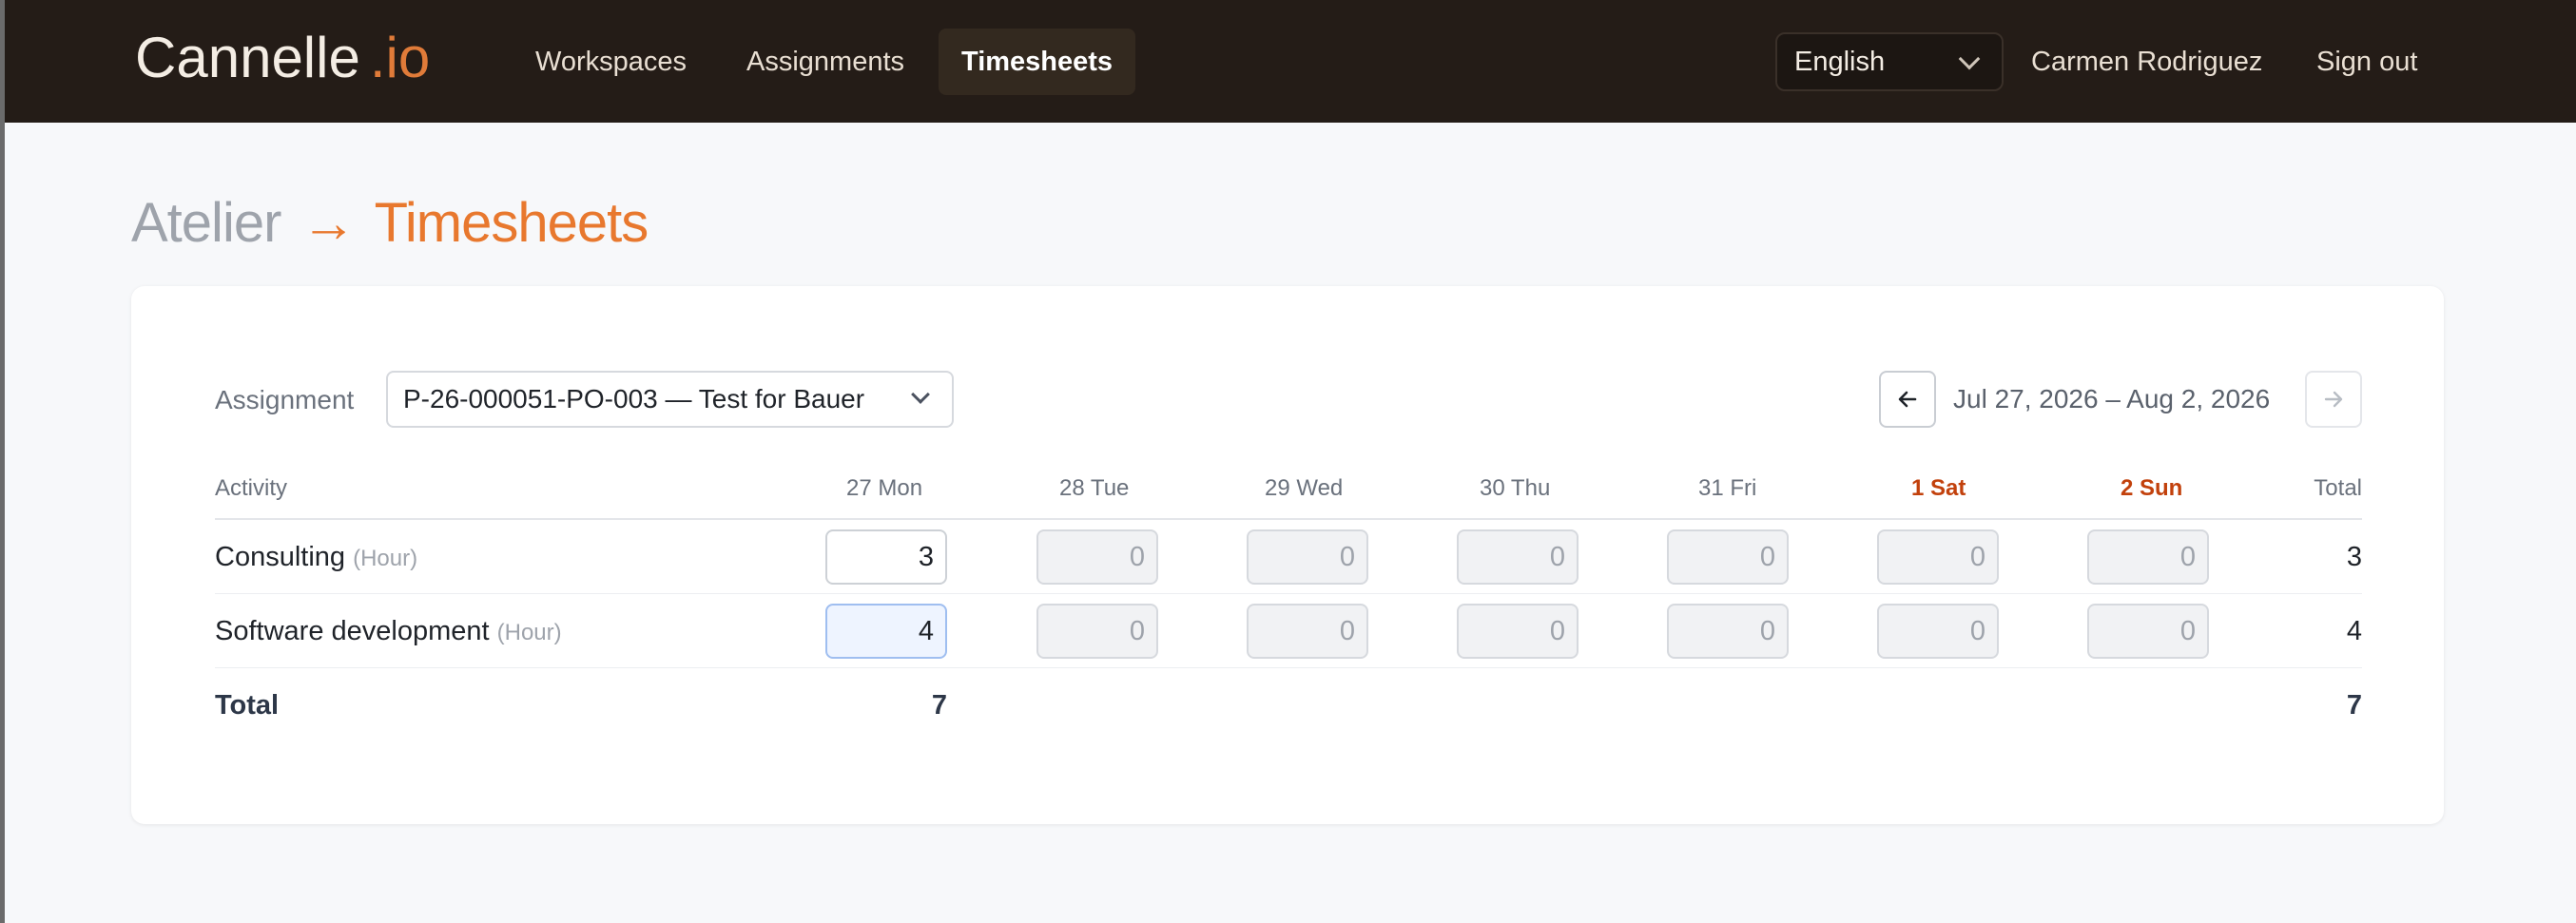 Image resolution: width=2576 pixels, height=923 pixels. I want to click on column-header-day: 28 Tue, so click(1094, 488).